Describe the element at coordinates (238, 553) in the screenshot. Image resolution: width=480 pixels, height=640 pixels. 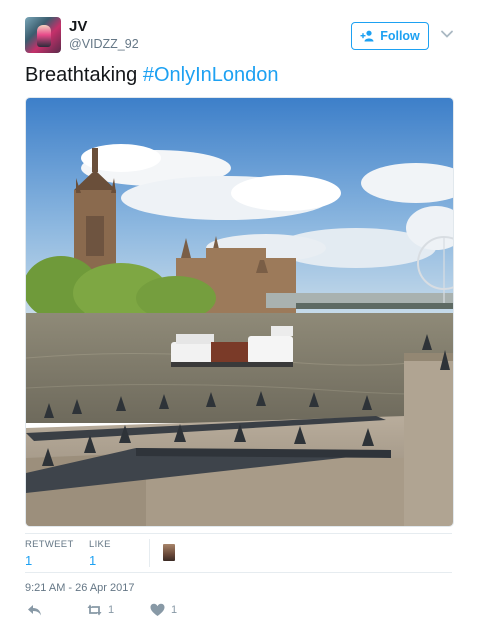
I see `tweet-stats: RETWEET 1 LIKE 1` at that location.